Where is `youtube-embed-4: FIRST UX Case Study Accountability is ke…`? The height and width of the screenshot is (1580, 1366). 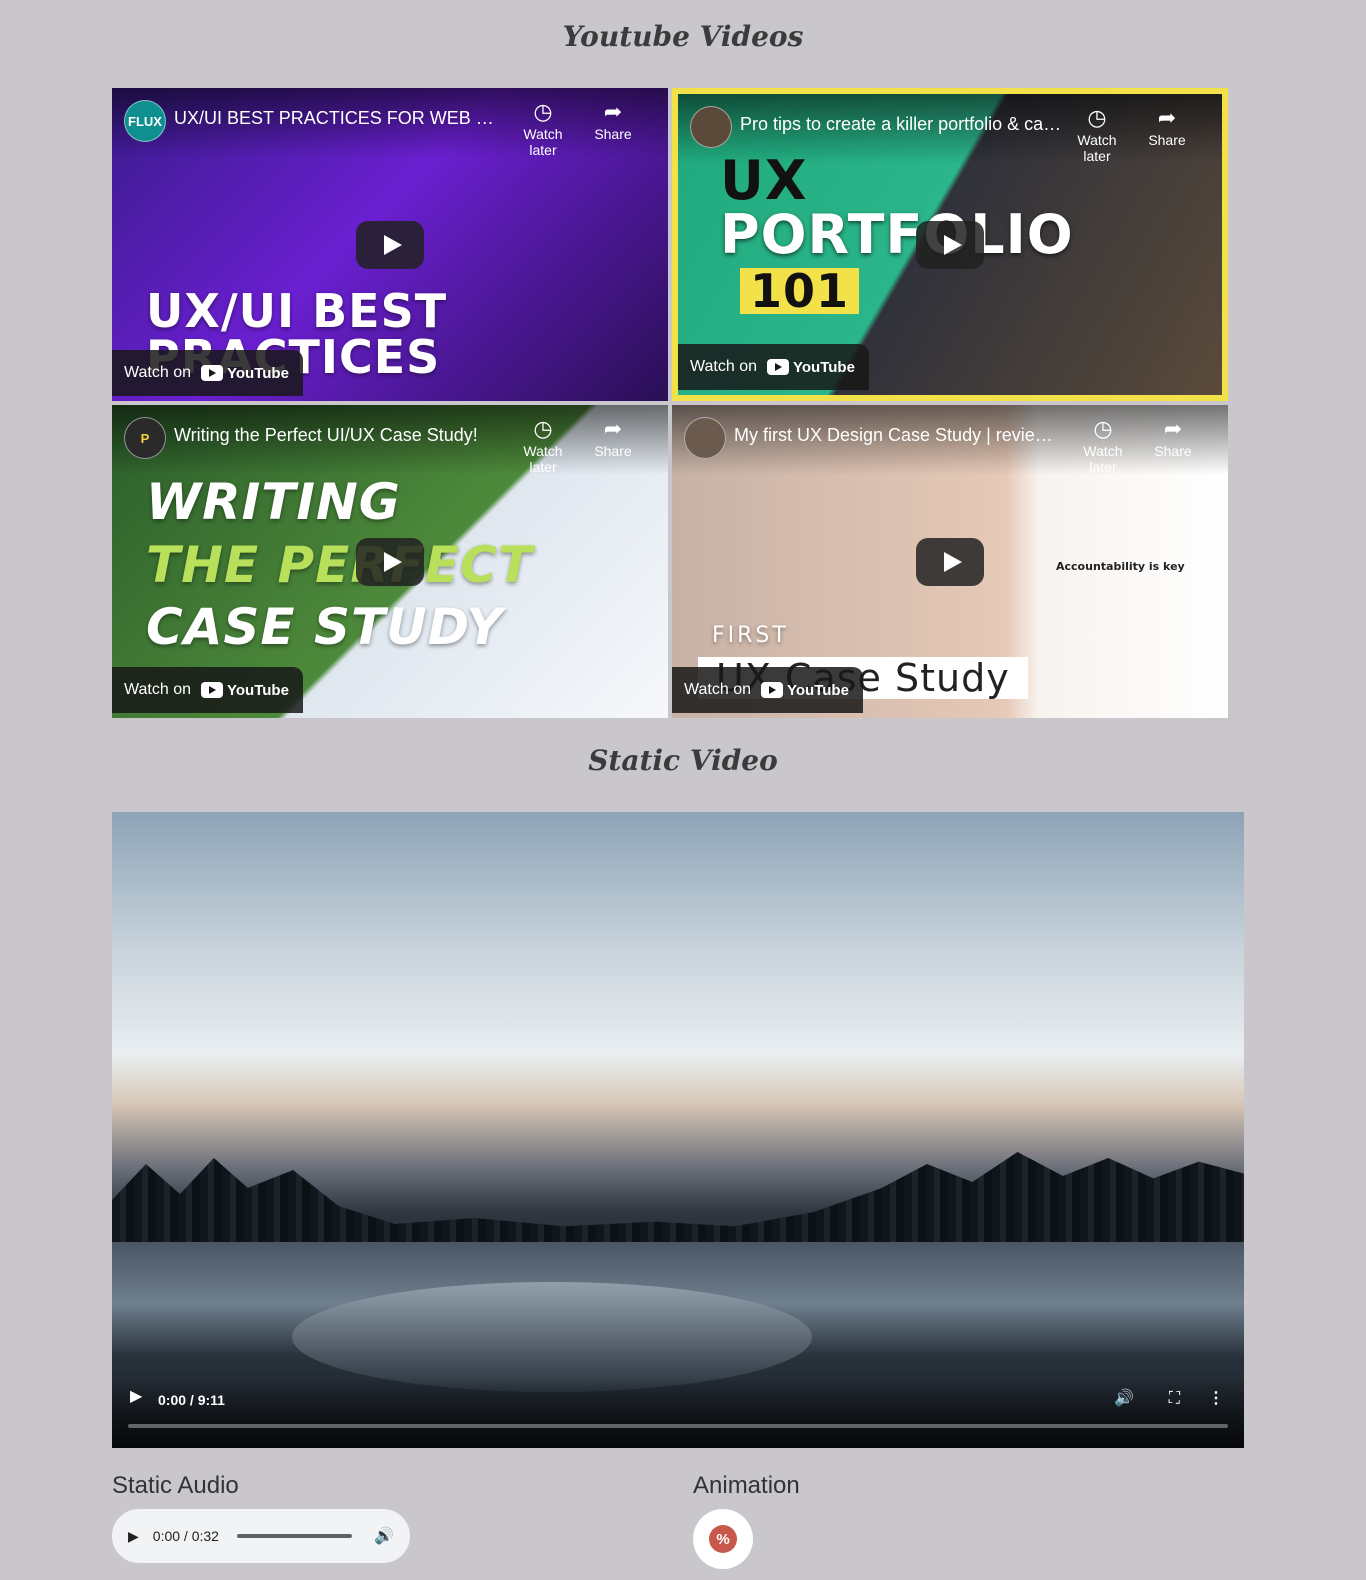 youtube-embed-4: FIRST UX Case Study Accountability is ke… is located at coordinates (950, 561).